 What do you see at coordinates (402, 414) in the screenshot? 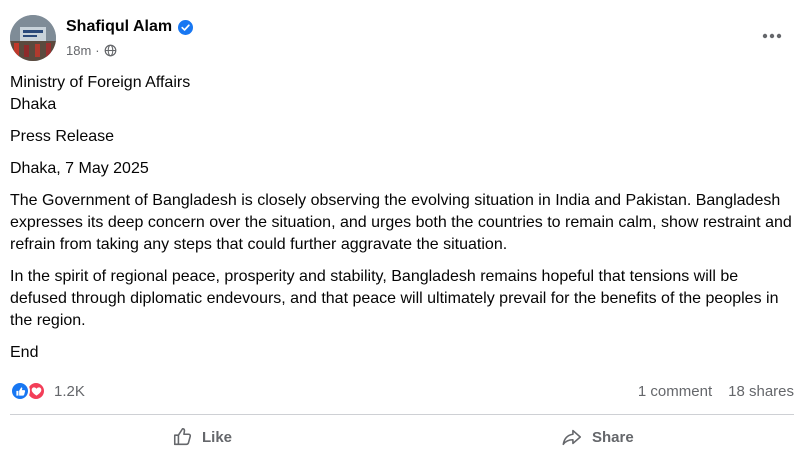
I see `action-divider` at bounding box center [402, 414].